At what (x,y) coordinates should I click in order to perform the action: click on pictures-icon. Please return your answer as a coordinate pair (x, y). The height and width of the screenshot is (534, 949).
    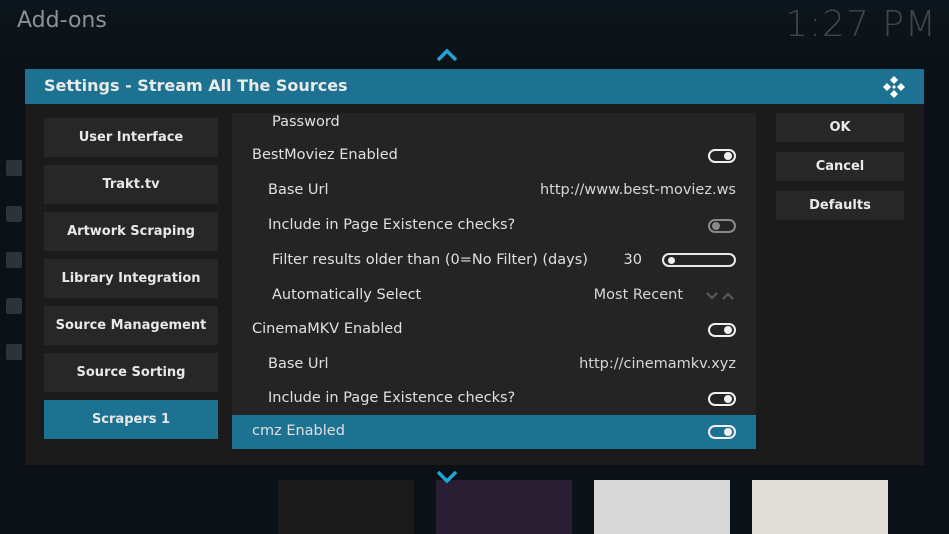
    Looking at the image, I should click on (14, 306).